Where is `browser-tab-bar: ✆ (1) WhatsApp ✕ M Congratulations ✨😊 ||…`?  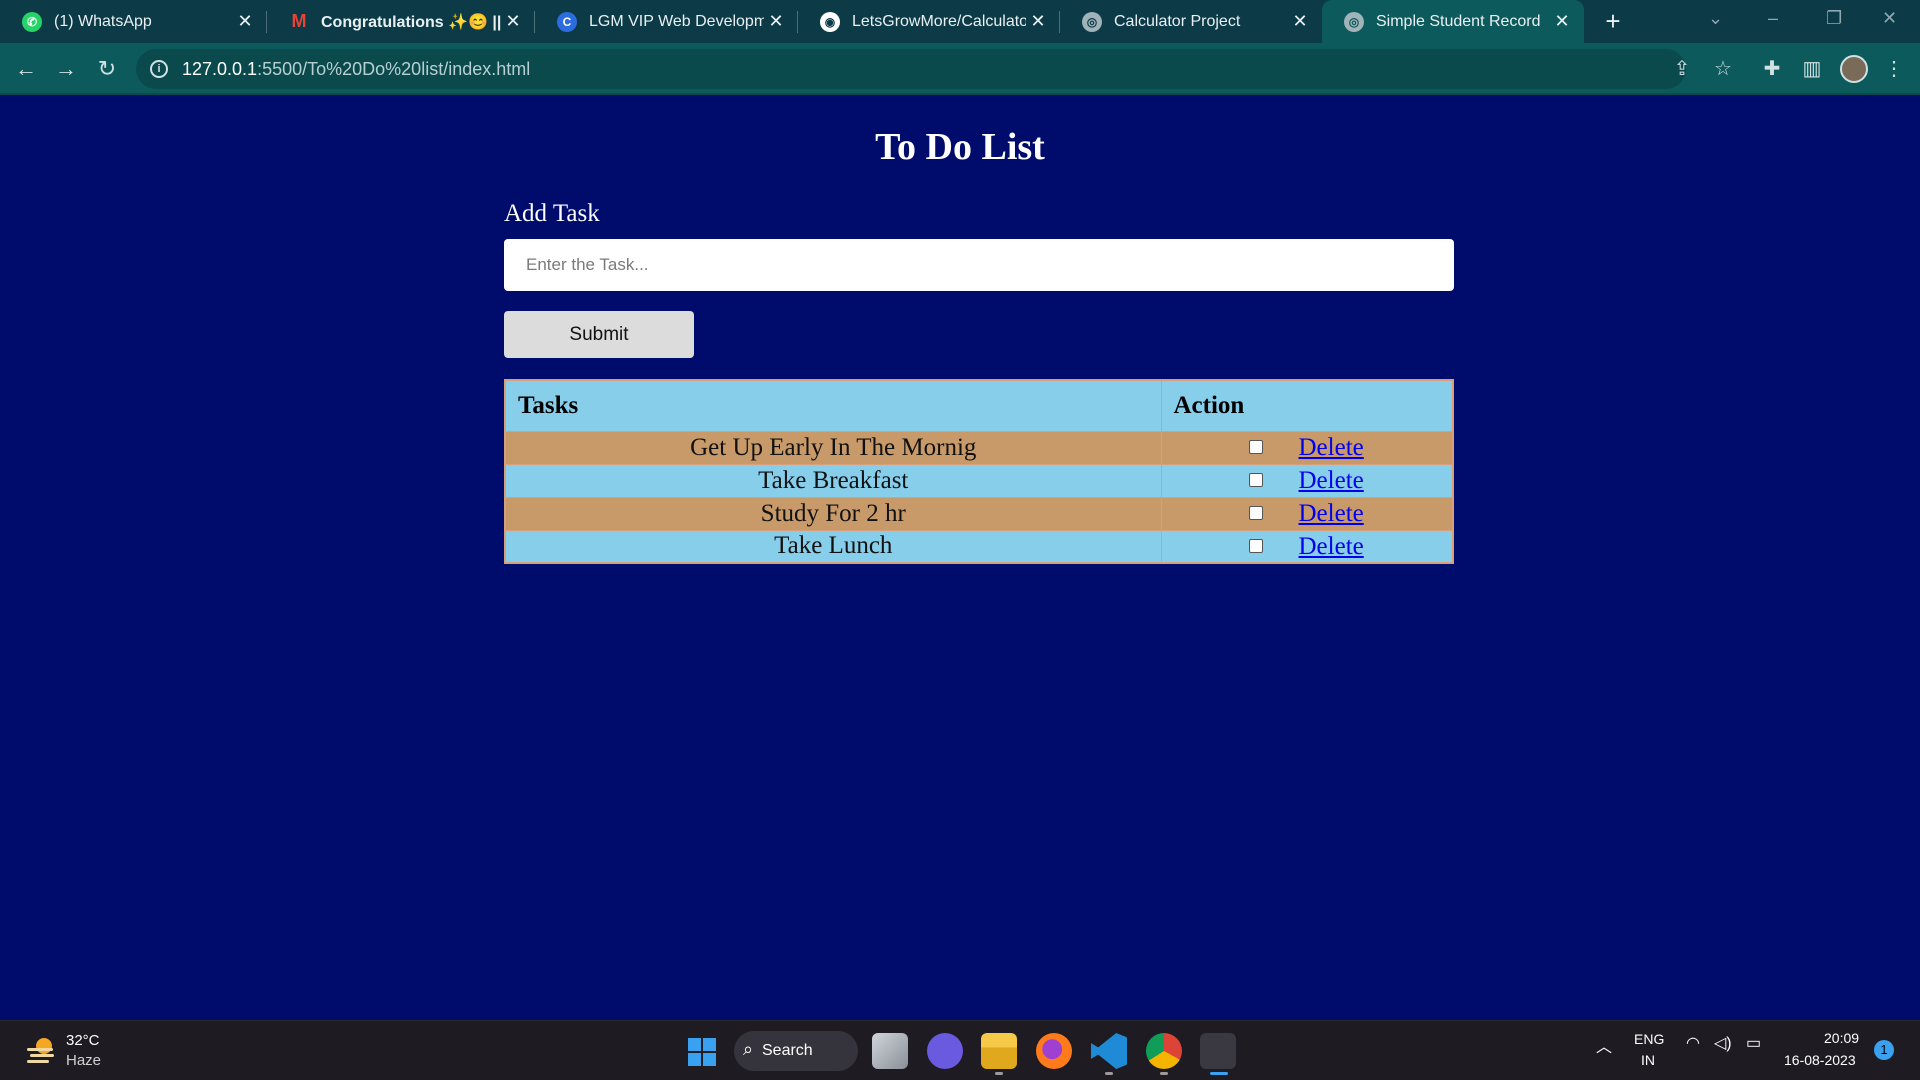 browser-tab-bar: ✆ (1) WhatsApp ✕ M Congratulations ✨😊 ||… is located at coordinates (960, 21).